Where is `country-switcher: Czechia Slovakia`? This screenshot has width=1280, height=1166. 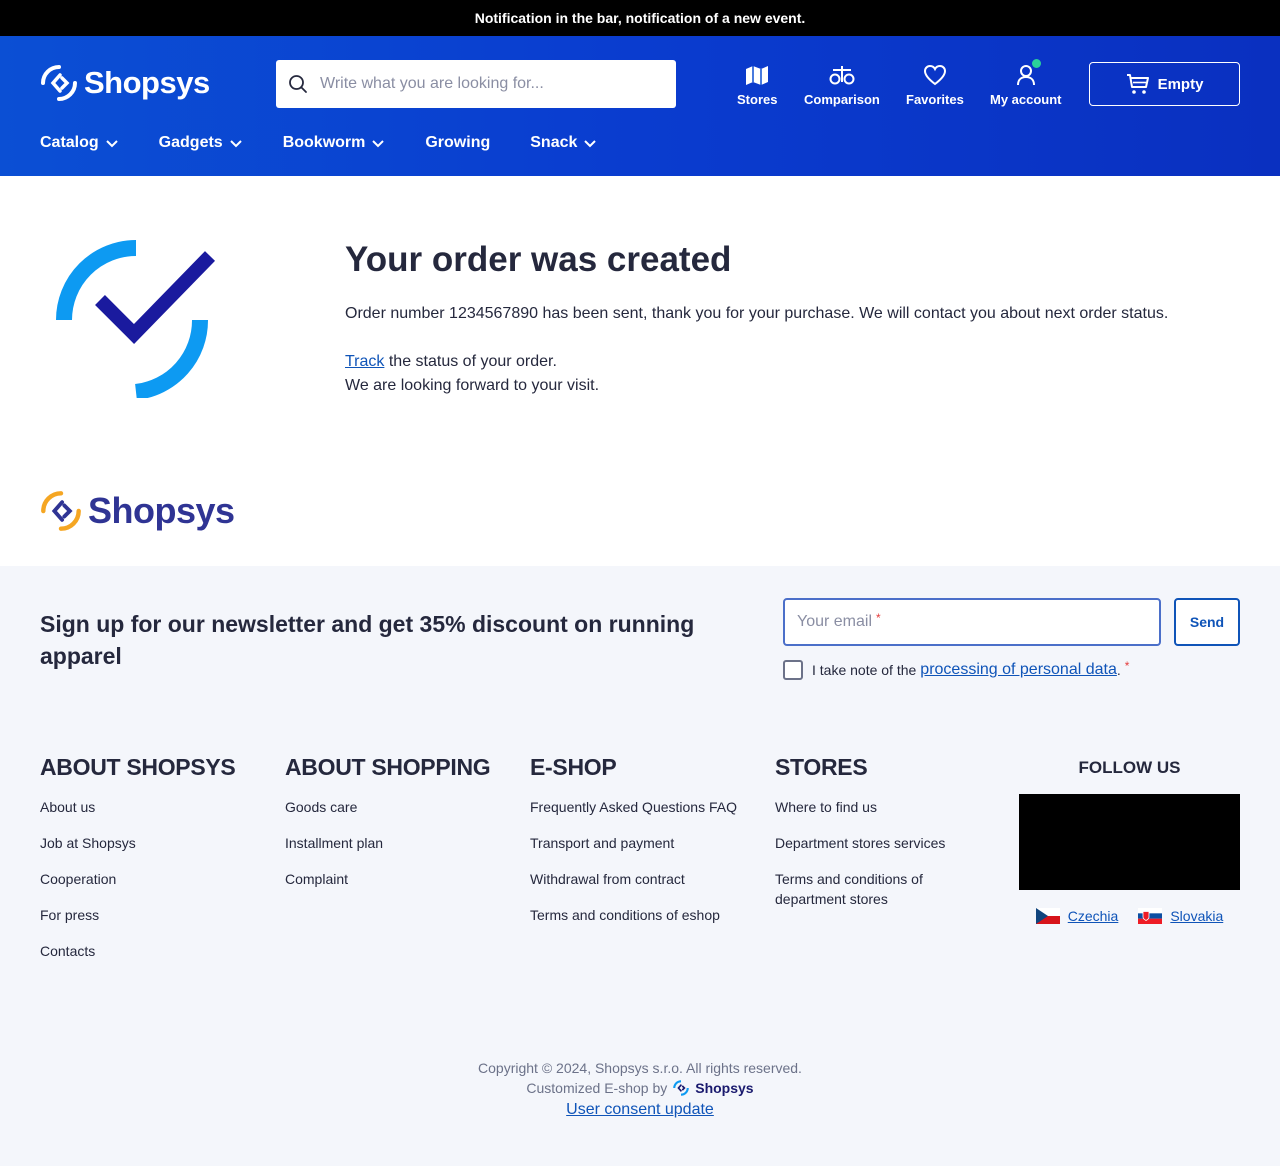 country-switcher: Czechia Slovakia is located at coordinates (1129, 916).